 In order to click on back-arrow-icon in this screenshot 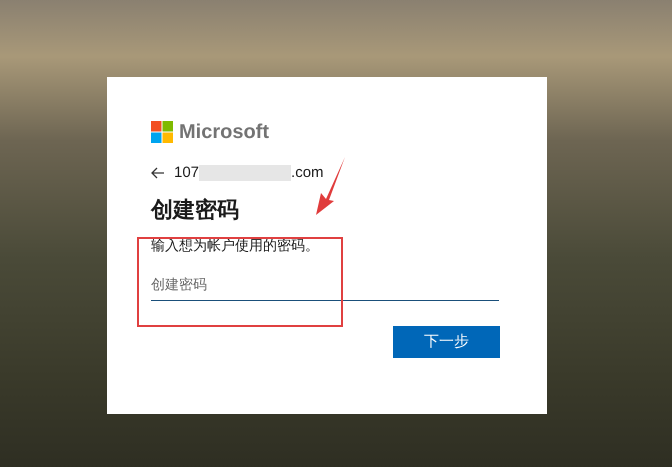, I will do `click(158, 173)`.